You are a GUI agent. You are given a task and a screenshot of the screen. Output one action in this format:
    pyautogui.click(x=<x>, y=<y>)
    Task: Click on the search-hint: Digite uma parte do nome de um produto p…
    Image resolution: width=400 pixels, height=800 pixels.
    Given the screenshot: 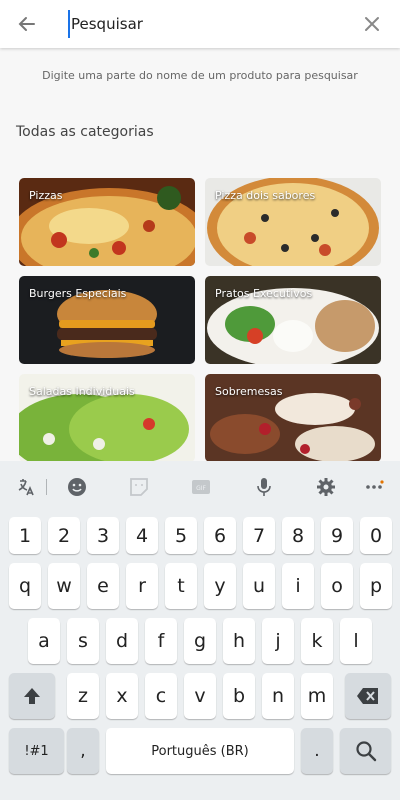 What is the action you would take?
    pyautogui.click(x=200, y=75)
    